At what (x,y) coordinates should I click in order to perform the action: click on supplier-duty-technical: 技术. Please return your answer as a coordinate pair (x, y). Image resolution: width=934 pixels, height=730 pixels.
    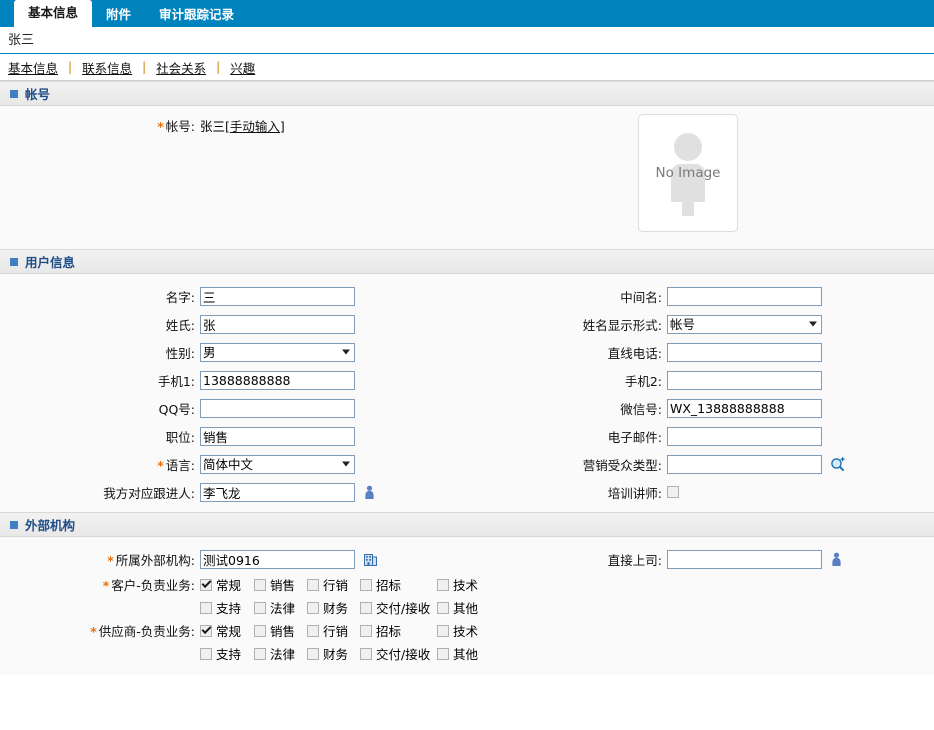
    Looking at the image, I should click on (457, 630).